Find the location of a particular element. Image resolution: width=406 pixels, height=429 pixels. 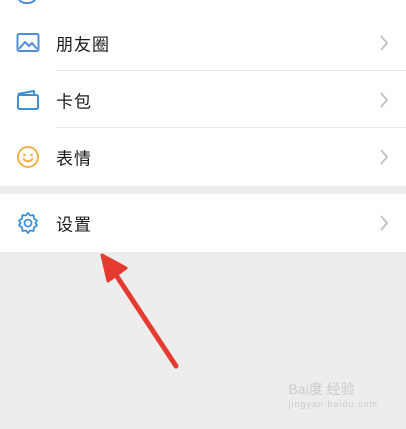

partial-icon is located at coordinates (27, 2).